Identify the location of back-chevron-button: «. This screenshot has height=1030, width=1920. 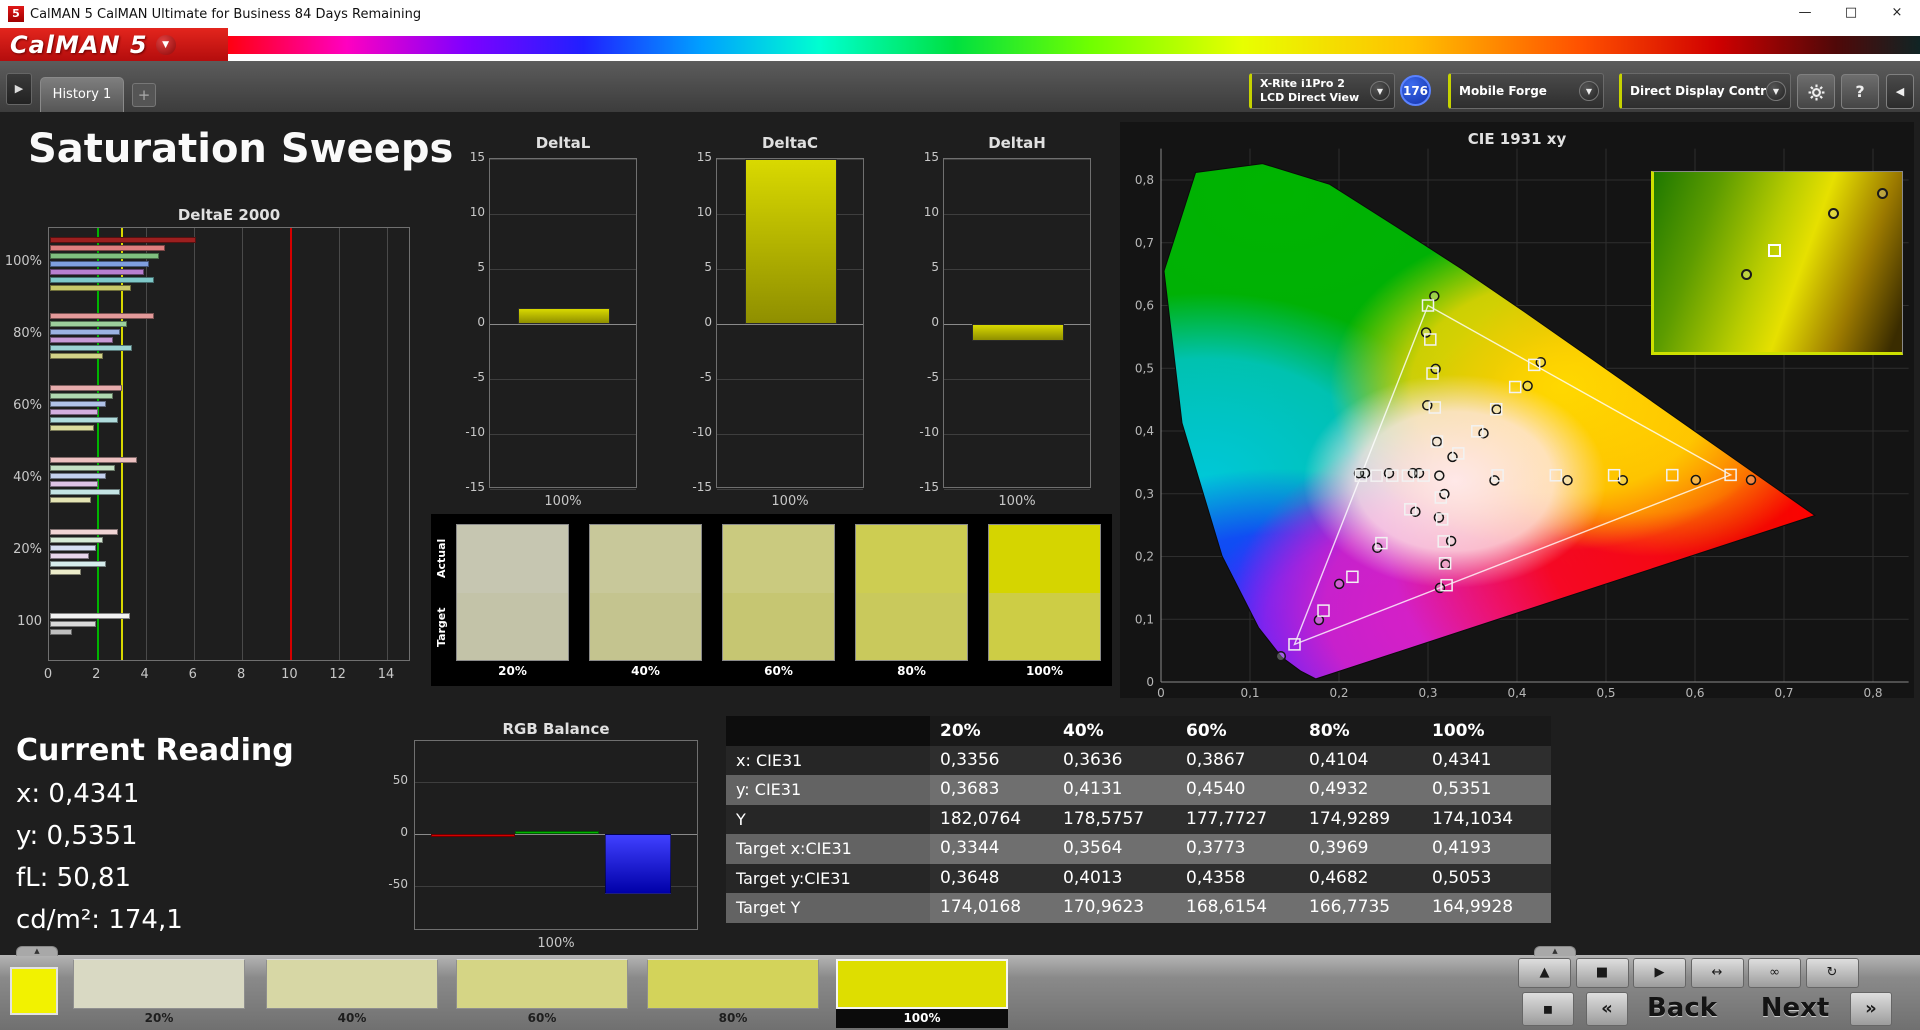
(1607, 1009).